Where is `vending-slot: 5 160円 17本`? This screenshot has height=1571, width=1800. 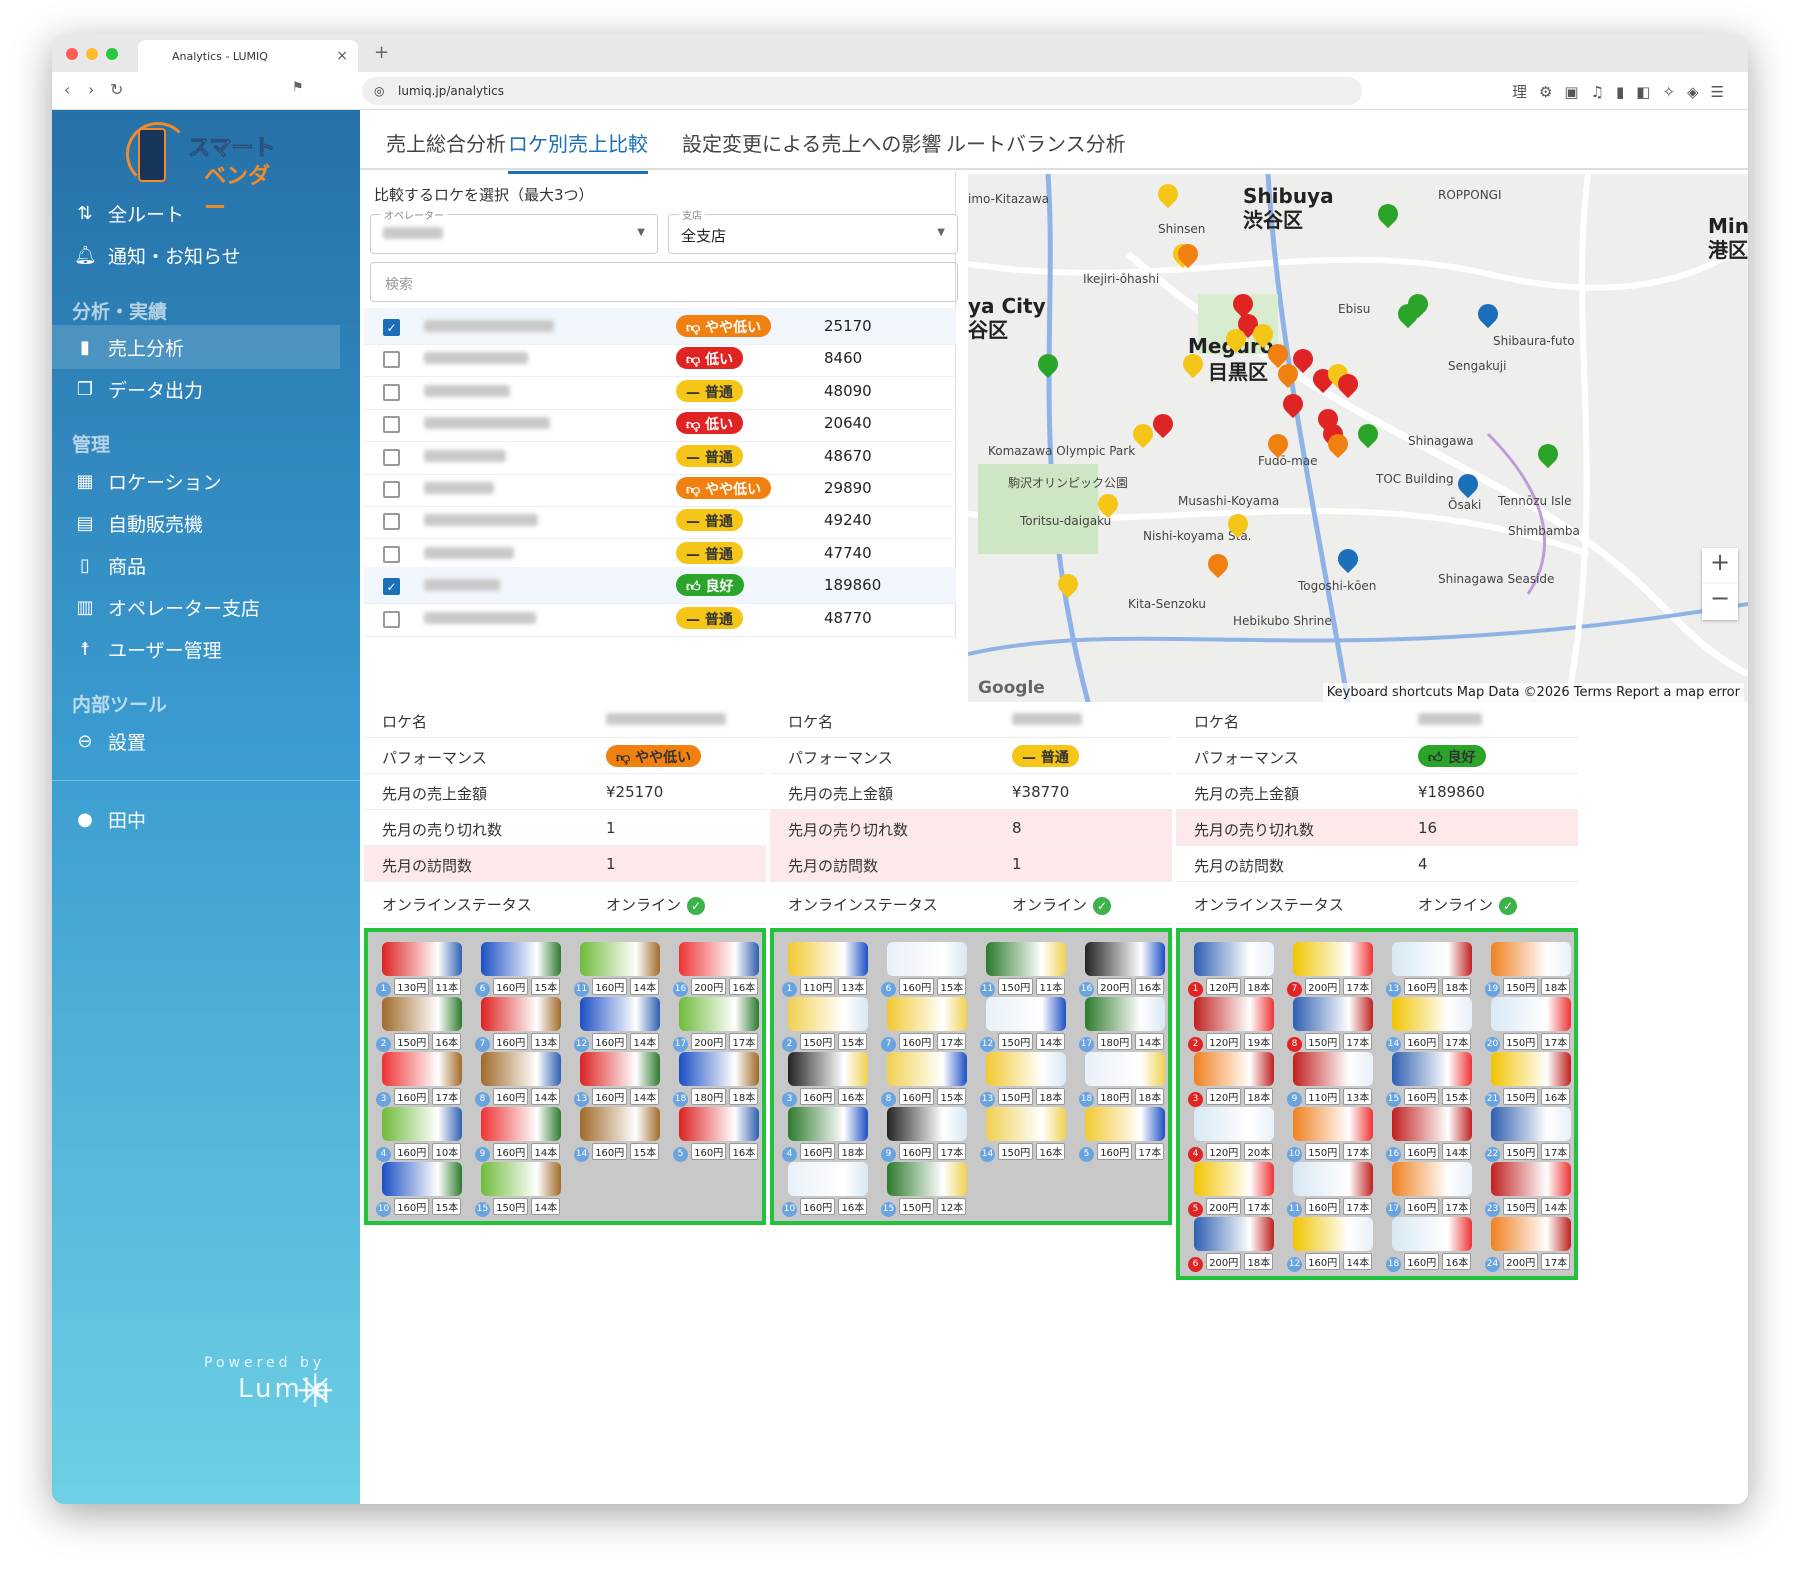
vending-slot: 5 160円 17本 is located at coordinates (1125, 1133).